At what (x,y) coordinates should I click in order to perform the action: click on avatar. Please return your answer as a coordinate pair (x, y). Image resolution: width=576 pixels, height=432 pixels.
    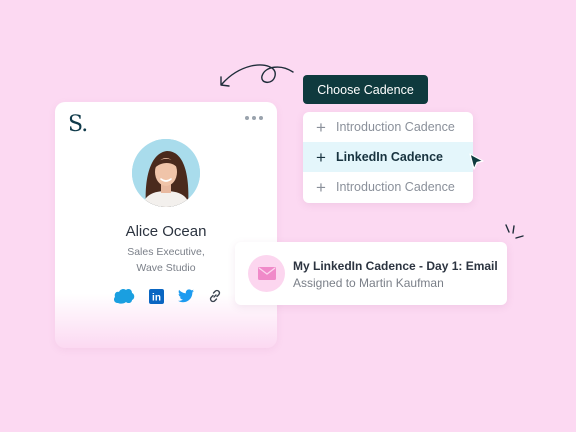
    Looking at the image, I should click on (166, 173).